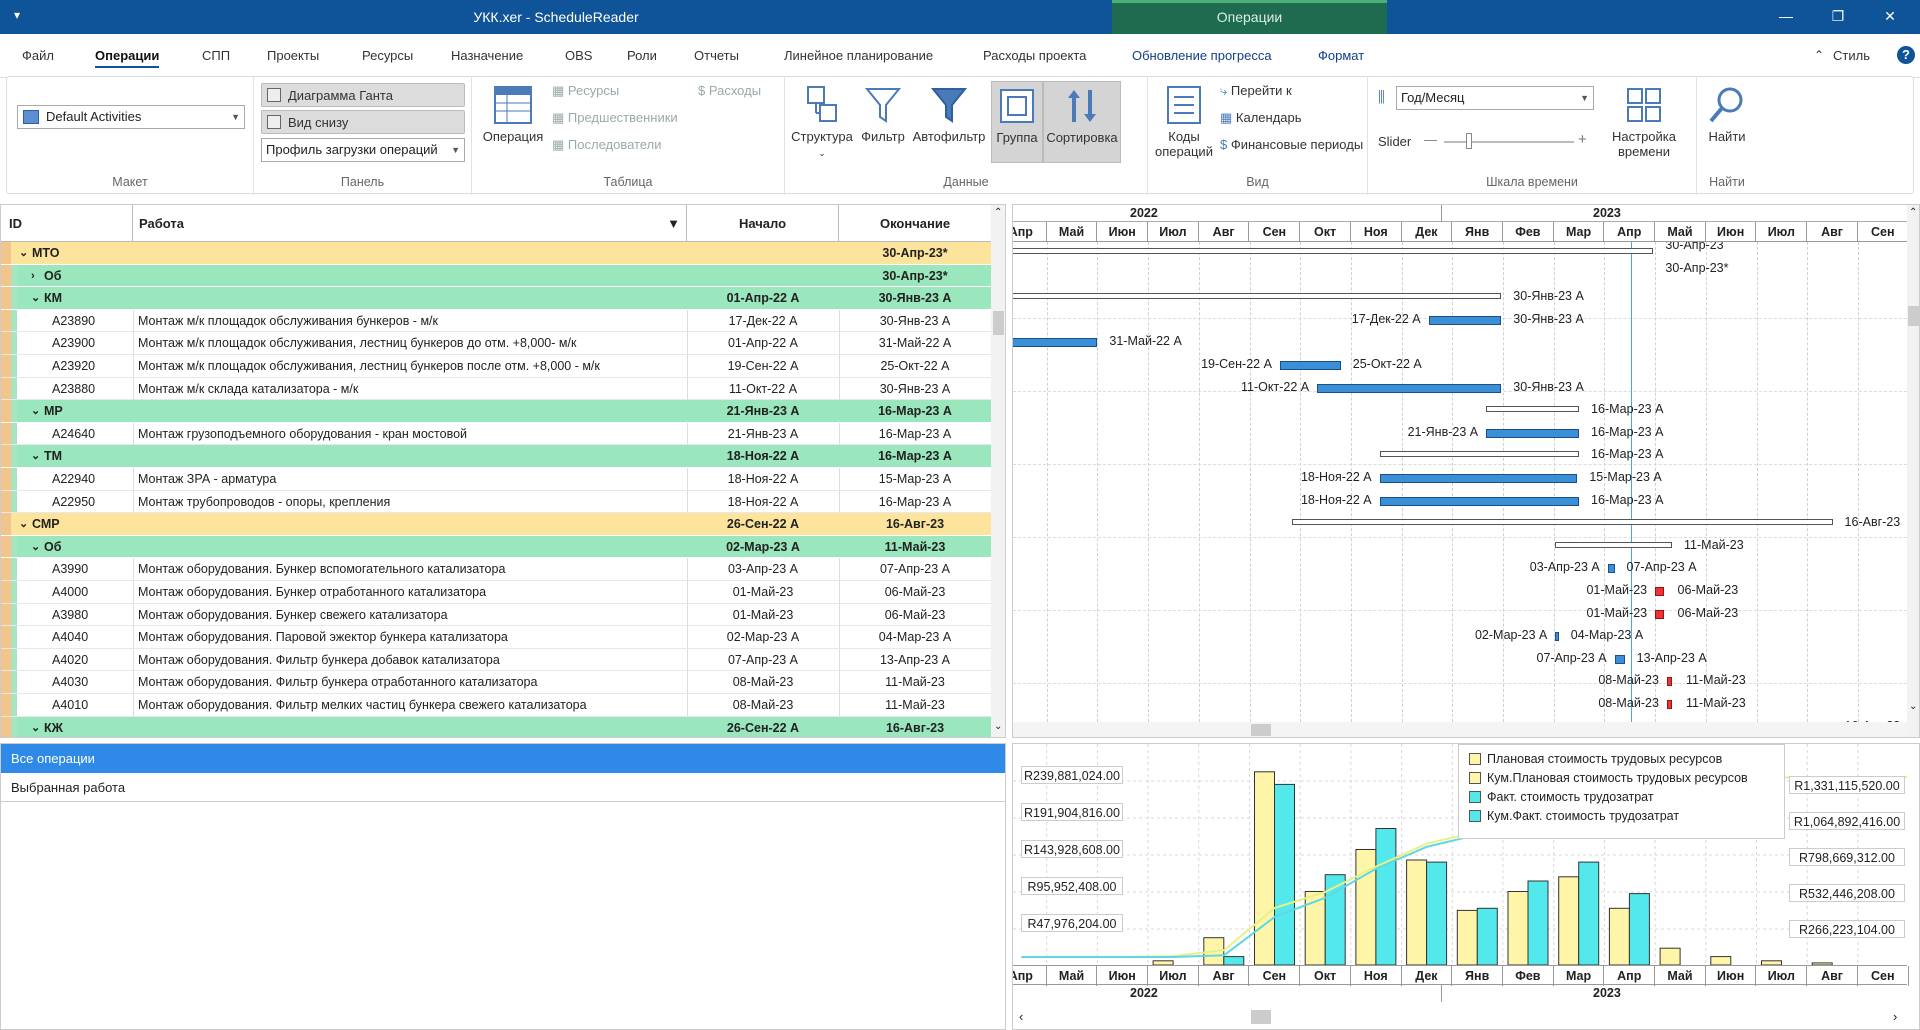 The height and width of the screenshot is (1030, 1920). Describe the element at coordinates (131, 117) in the screenshot. I see `layout-combo: Default Activities ▼` at that location.